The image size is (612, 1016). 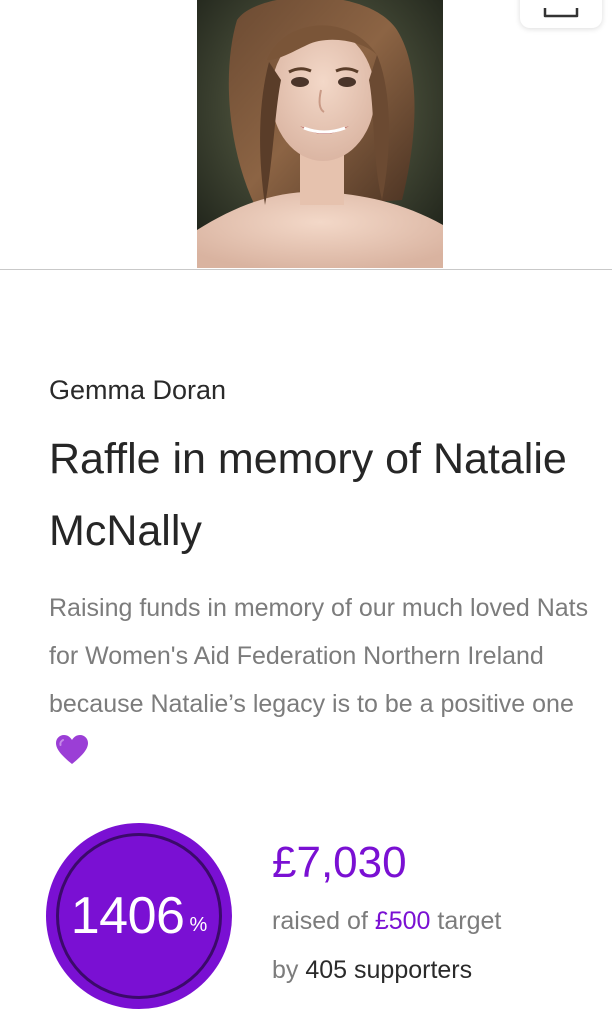 I want to click on share-button, so click(x=561, y=14).